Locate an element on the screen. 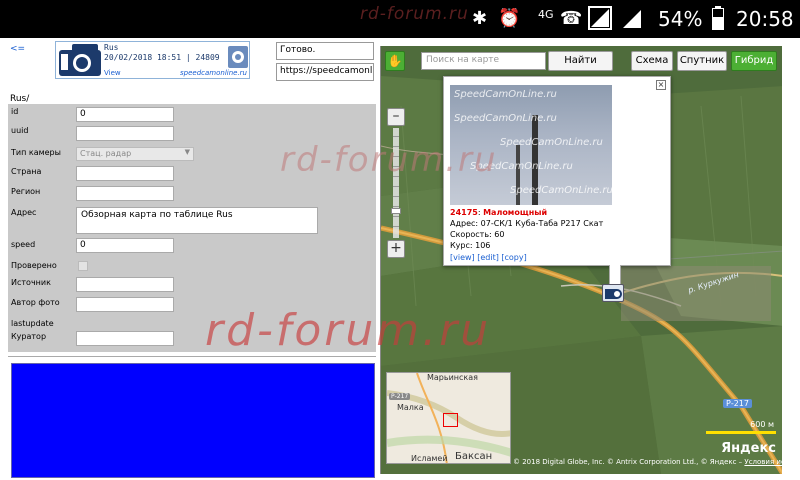 This screenshot has height=480, width=800. clock: 20:58 is located at coordinates (765, 19).